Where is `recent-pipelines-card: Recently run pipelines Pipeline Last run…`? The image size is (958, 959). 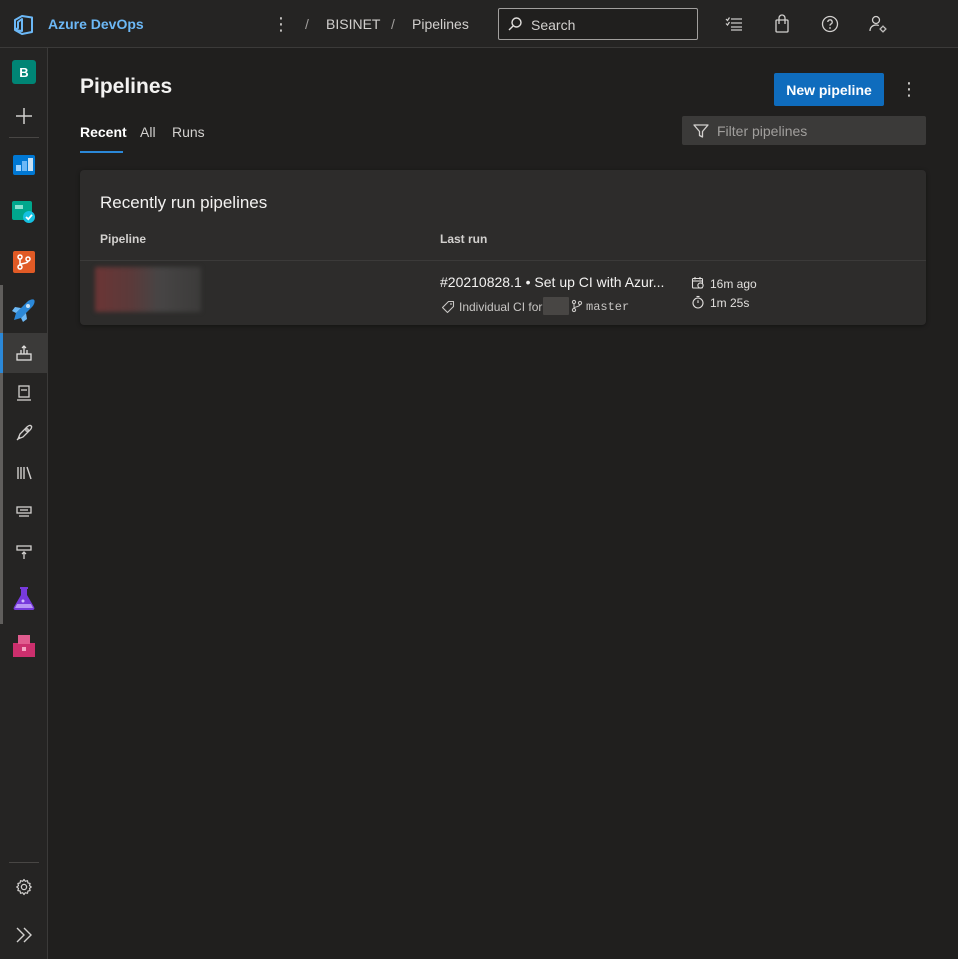
recent-pipelines-card: Recently run pipelines Pipeline Last run… is located at coordinates (503, 247).